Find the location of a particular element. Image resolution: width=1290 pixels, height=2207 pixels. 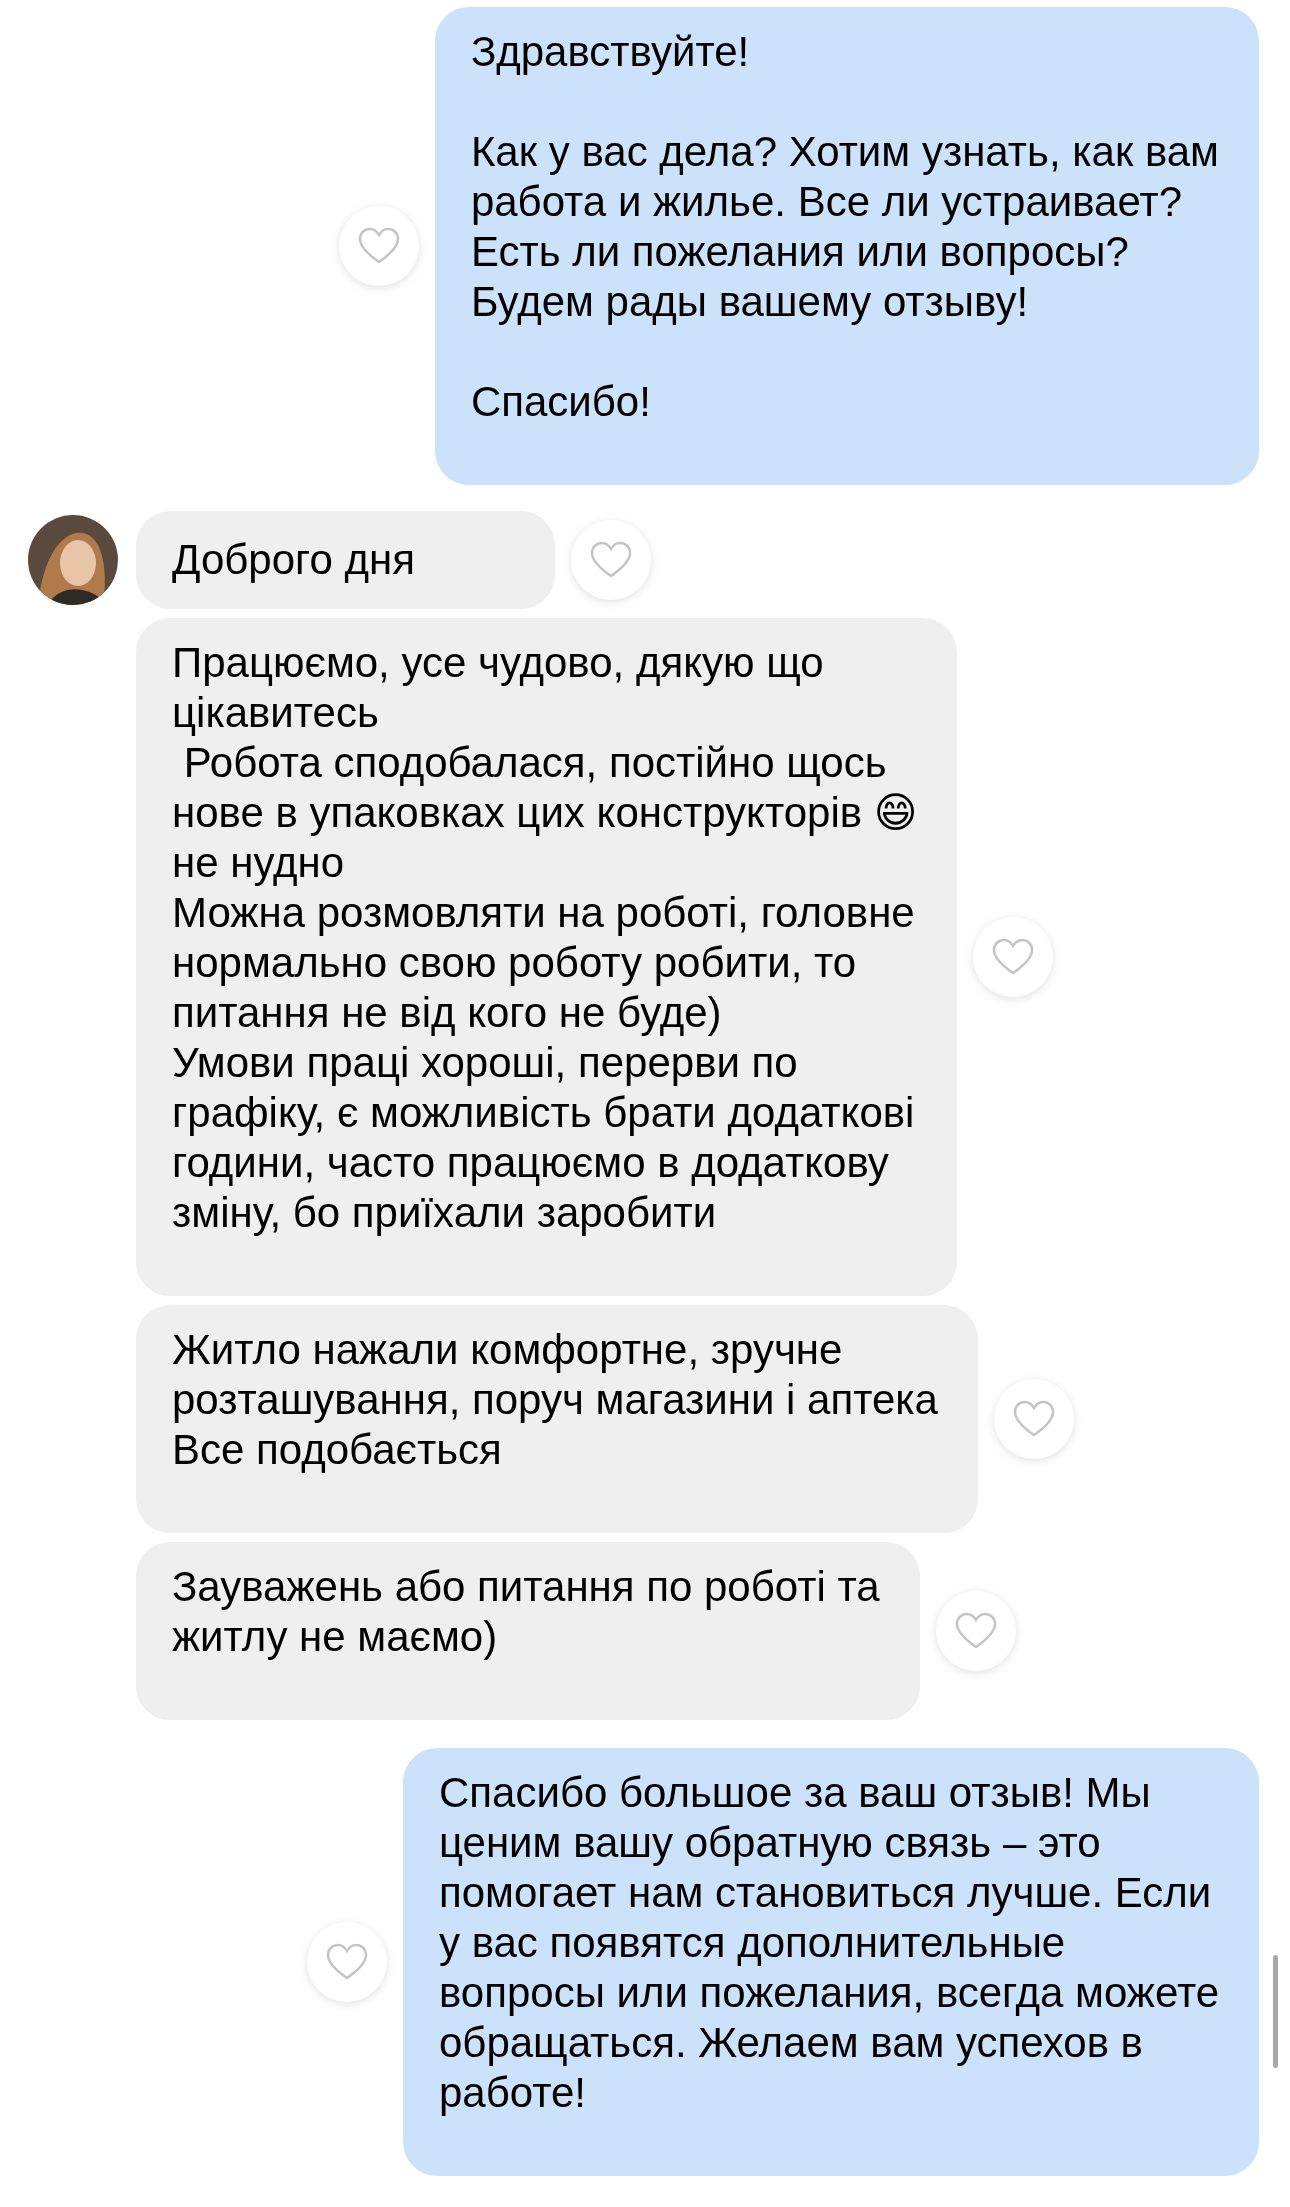

message-bubble: Доброго дня is located at coordinates (345, 560).